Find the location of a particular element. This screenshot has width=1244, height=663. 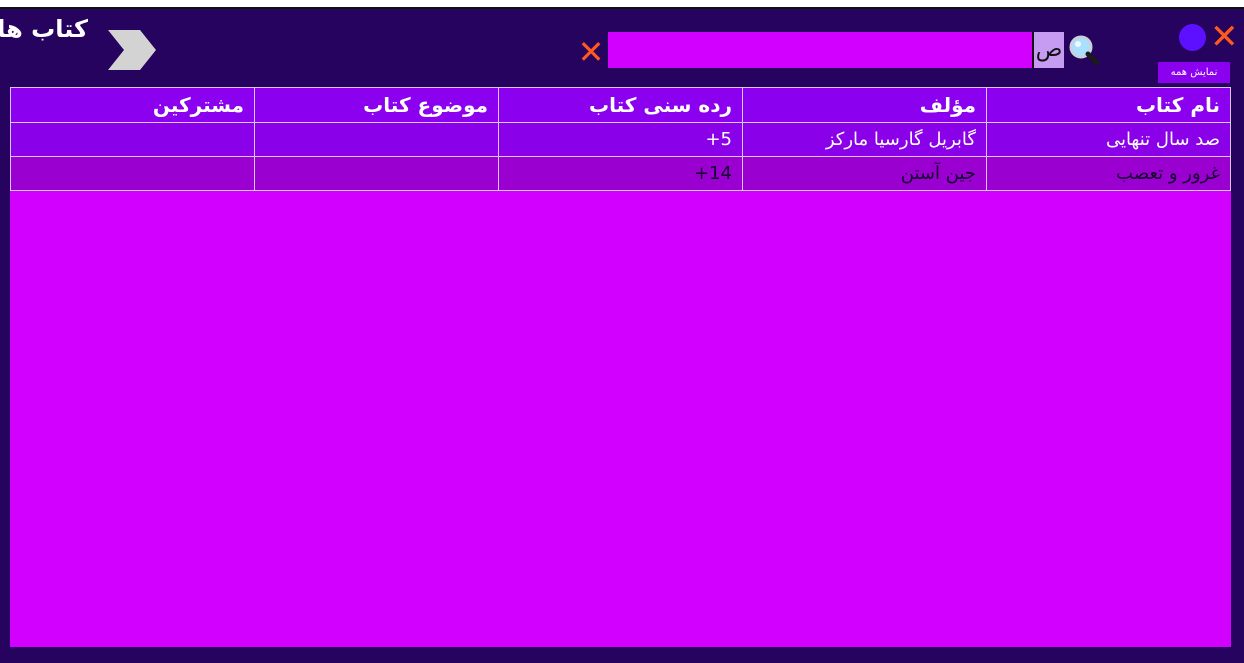

cell-book-name: غرور و تعصب is located at coordinates (1108, 173).